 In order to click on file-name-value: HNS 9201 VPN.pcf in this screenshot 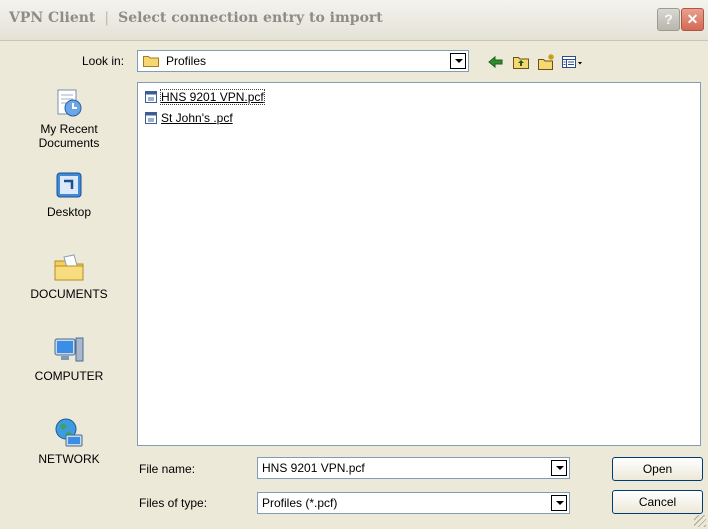, I will do `click(313, 468)`.